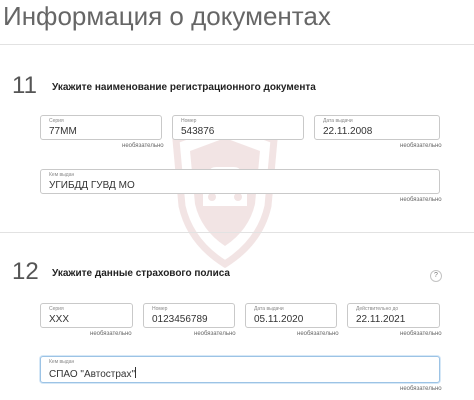 Image resolution: width=474 pixels, height=400 pixels. I want to click on section-heading: Укажите данные страхового полиса, so click(141, 273).